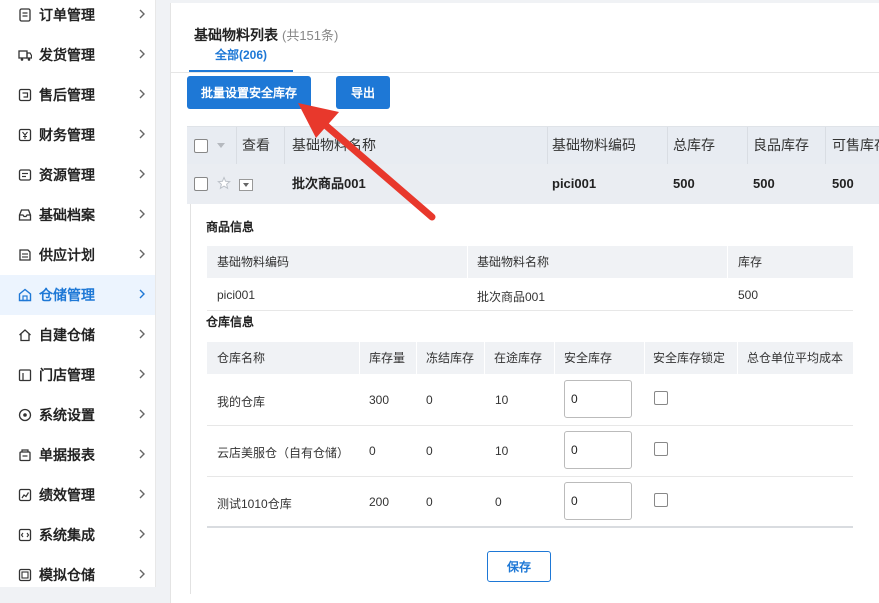 This screenshot has width=879, height=603. I want to click on product-name: 批次商品001, so click(511, 297).